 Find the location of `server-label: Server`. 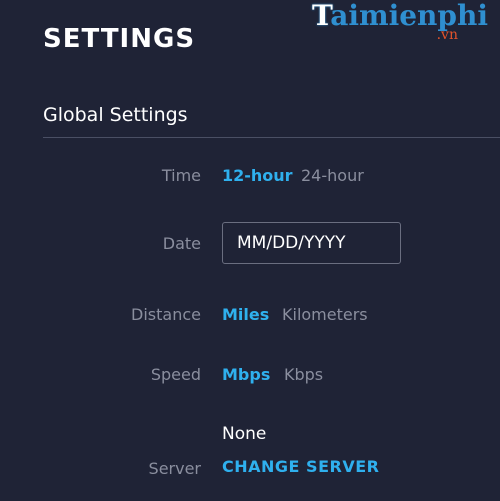

server-label: Server is located at coordinates (174, 468).